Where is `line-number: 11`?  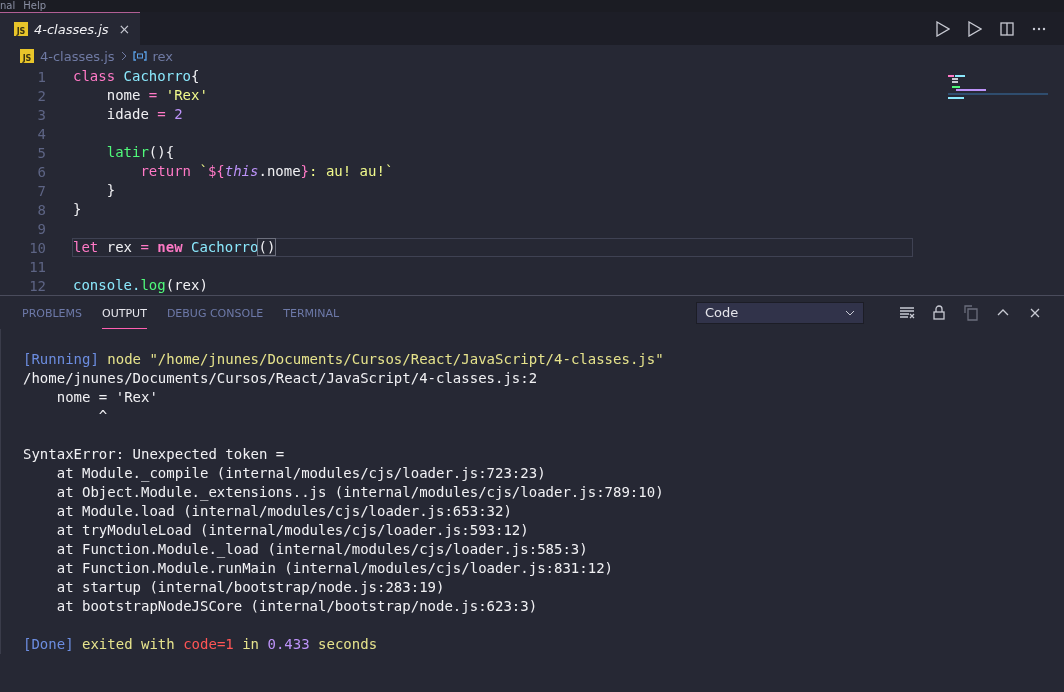
line-number: 11 is located at coordinates (37, 266).